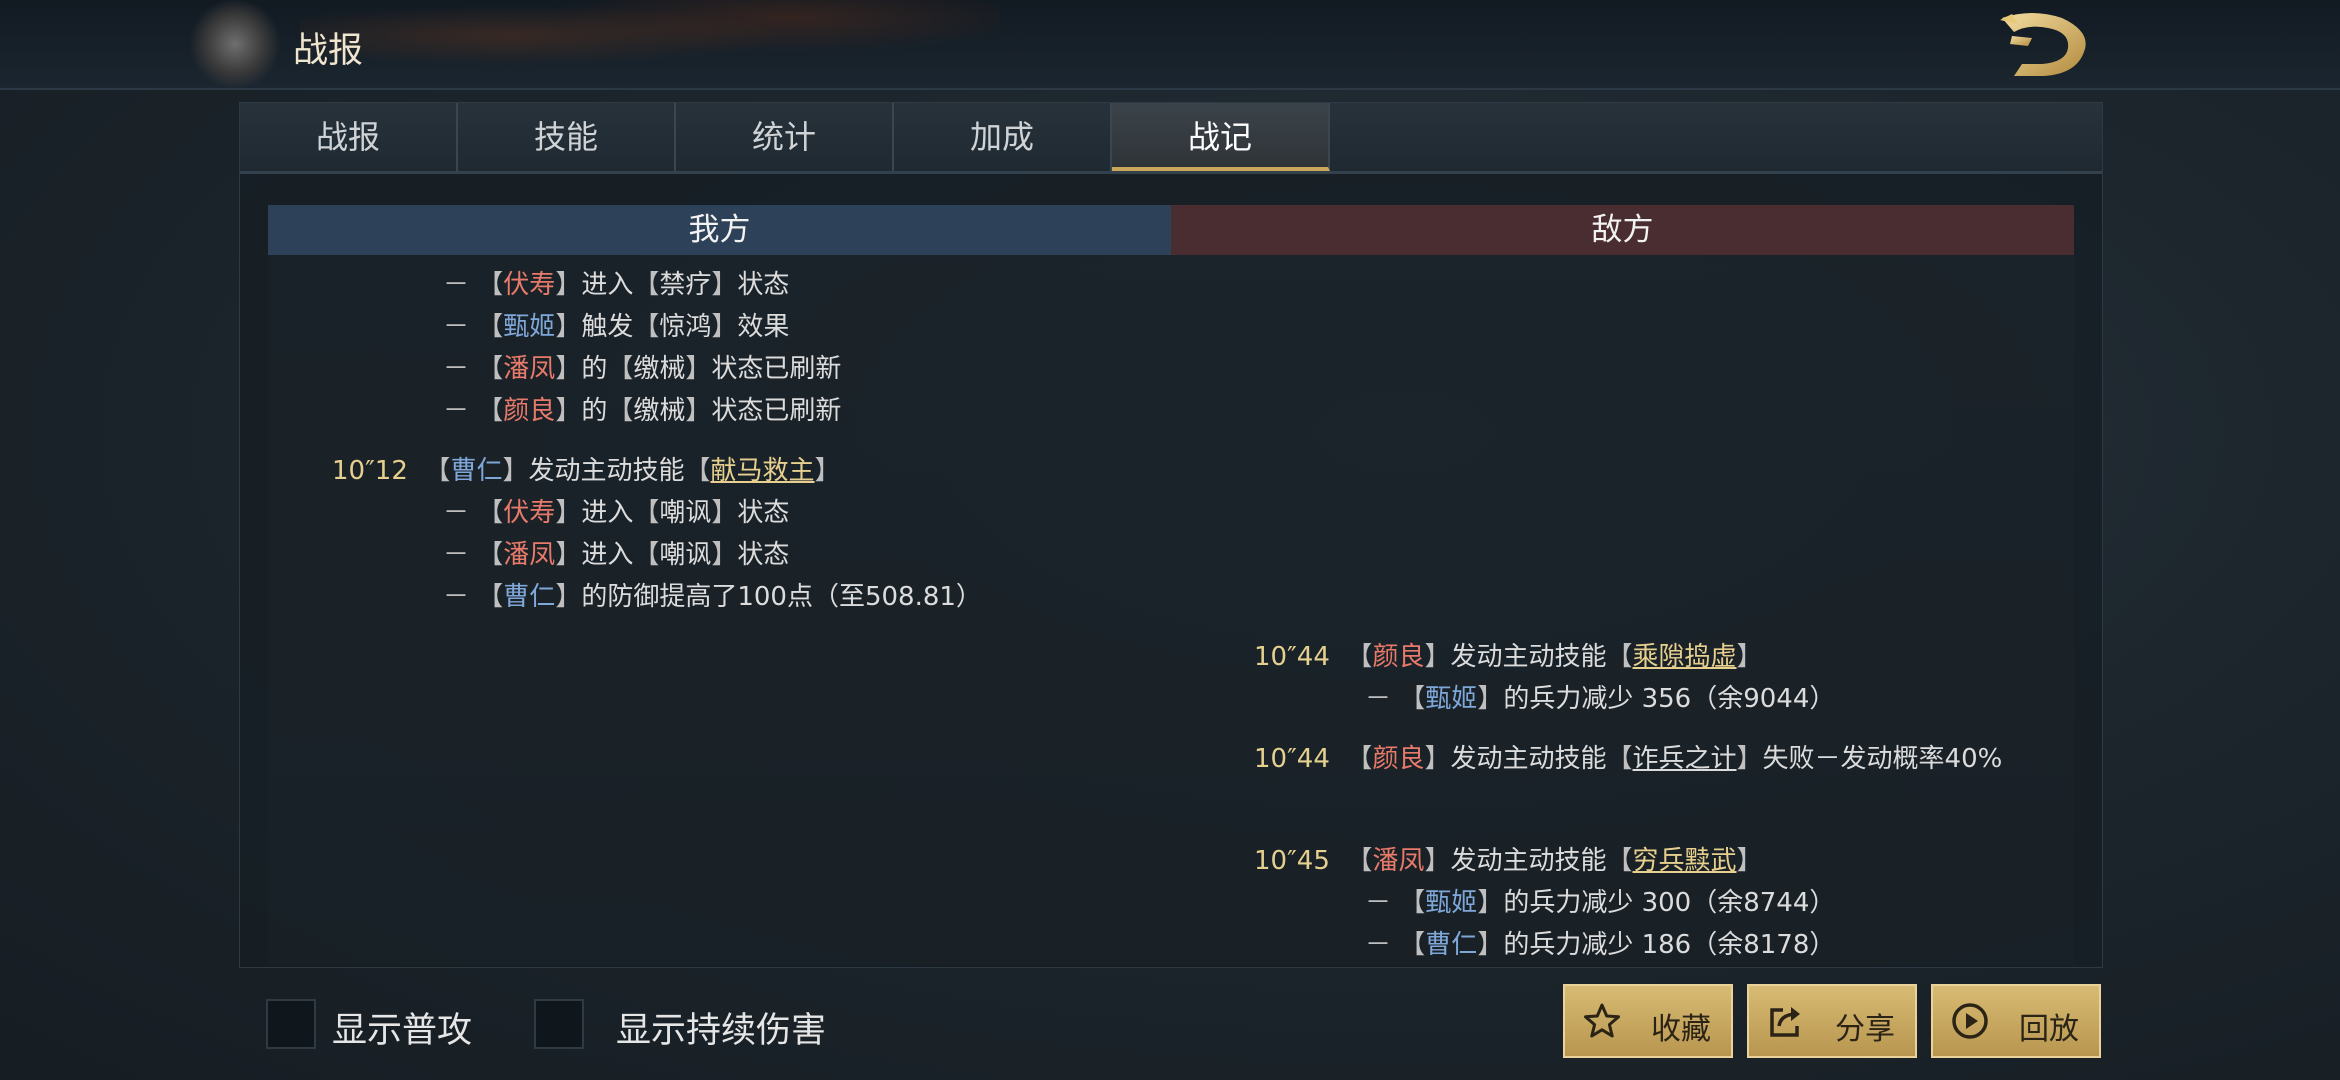 The image size is (2340, 1080). Describe the element at coordinates (328, 51) in the screenshot. I see `page-title: 战报` at that location.